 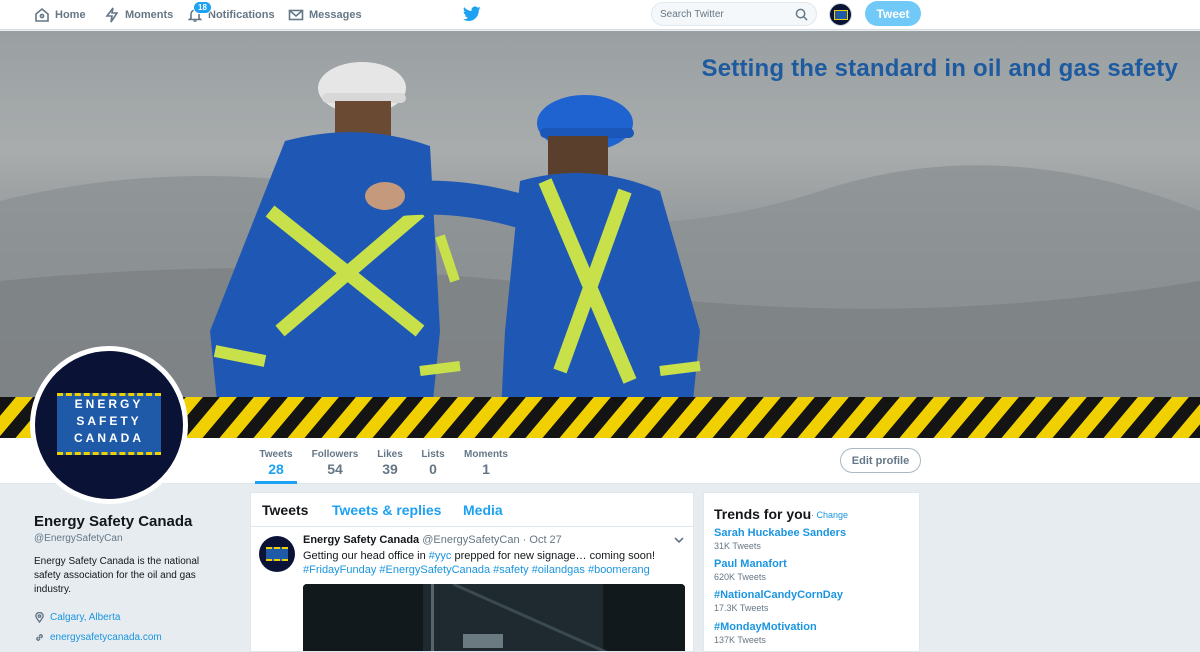 What do you see at coordinates (440, 556) in the screenshot?
I see `tweet-hashtag-yyc: #yyc` at bounding box center [440, 556].